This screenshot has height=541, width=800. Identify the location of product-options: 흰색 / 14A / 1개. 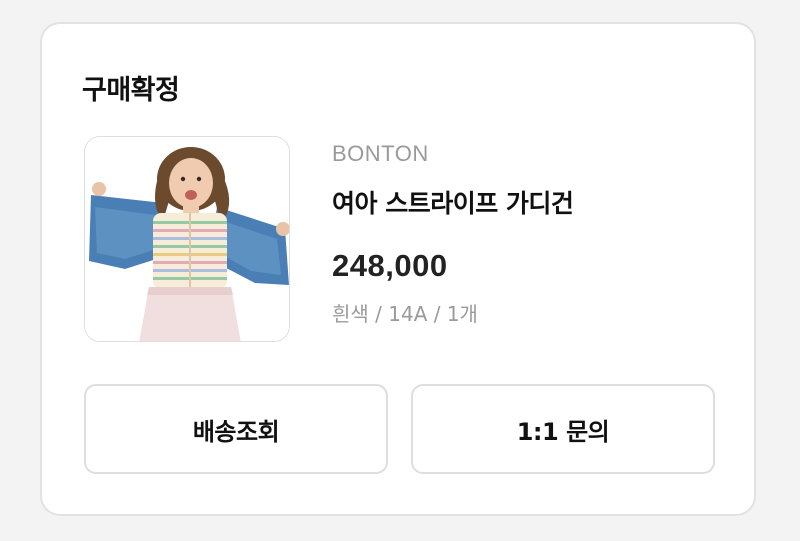
(405, 314).